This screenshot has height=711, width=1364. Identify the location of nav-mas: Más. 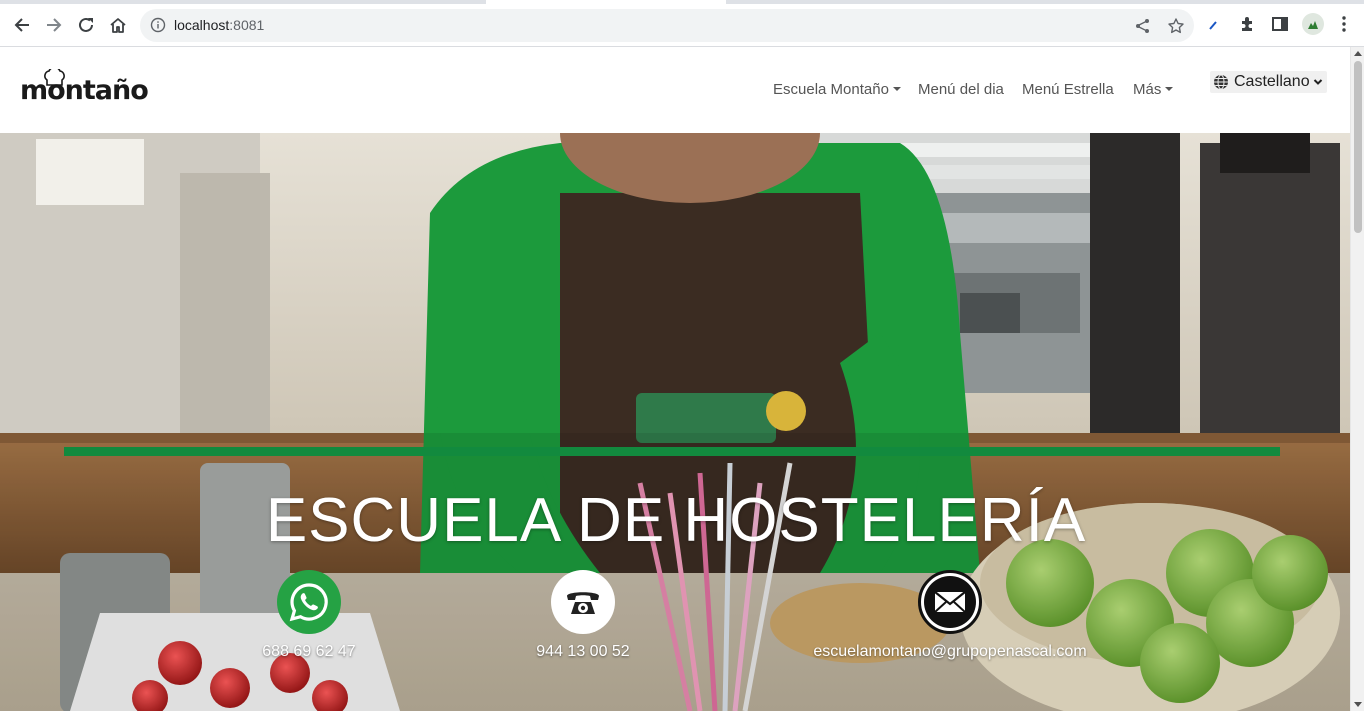
(1153, 89).